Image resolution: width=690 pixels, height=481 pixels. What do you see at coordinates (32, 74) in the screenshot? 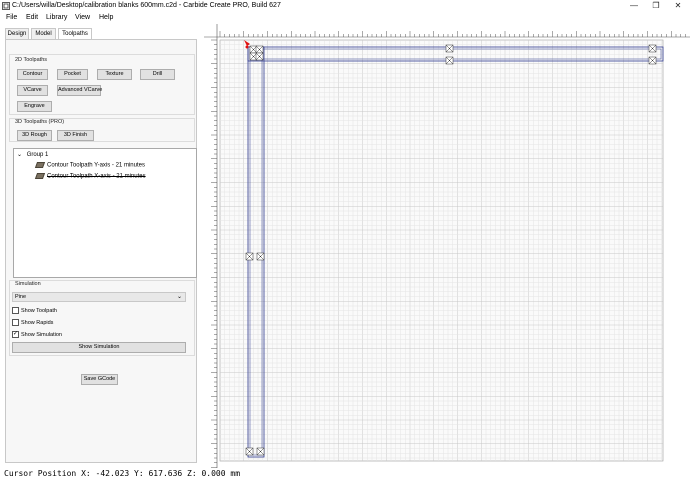
I see `contour-button: Contour` at bounding box center [32, 74].